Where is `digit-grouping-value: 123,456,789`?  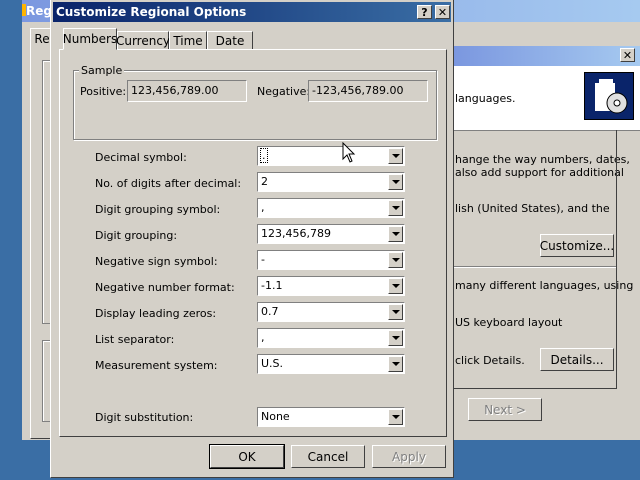 digit-grouping-value: 123,456,789 is located at coordinates (296, 233).